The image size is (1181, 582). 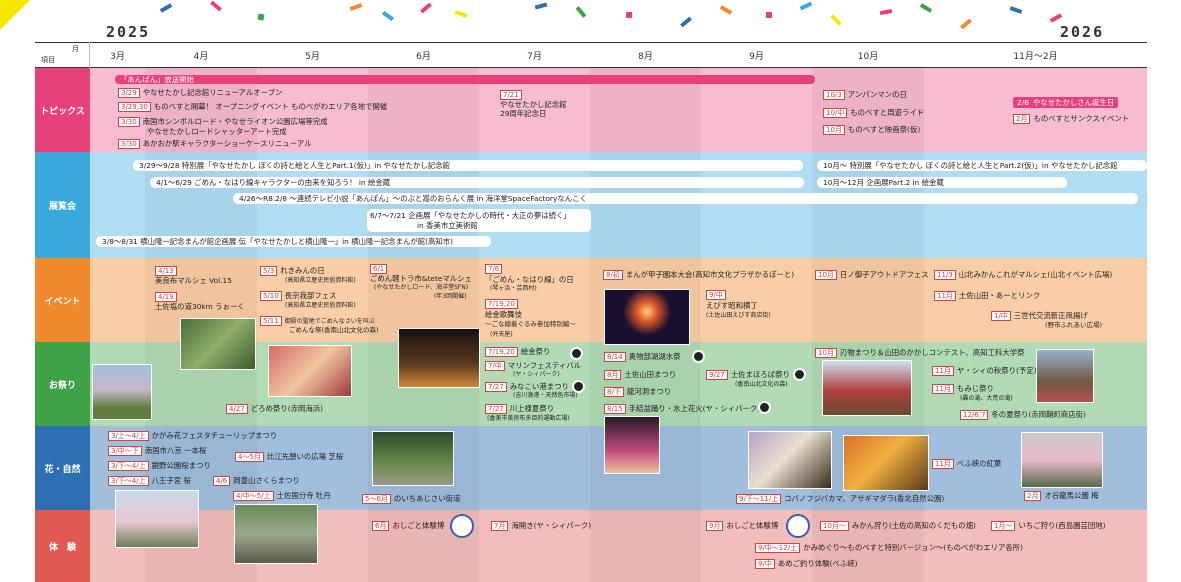 I want to click on exhibit-box-line: 6/7～7/21 企画展「やなせたかしの時代・大正の夢は続く」, so click(x=470, y=215).